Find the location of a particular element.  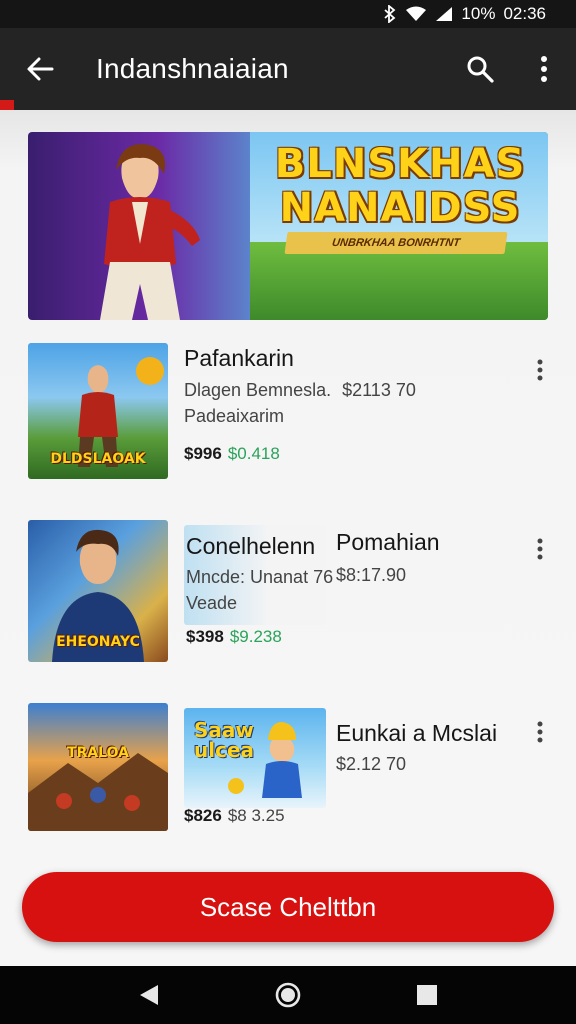

item-title: Conelhelenn is located at coordinates (251, 546).